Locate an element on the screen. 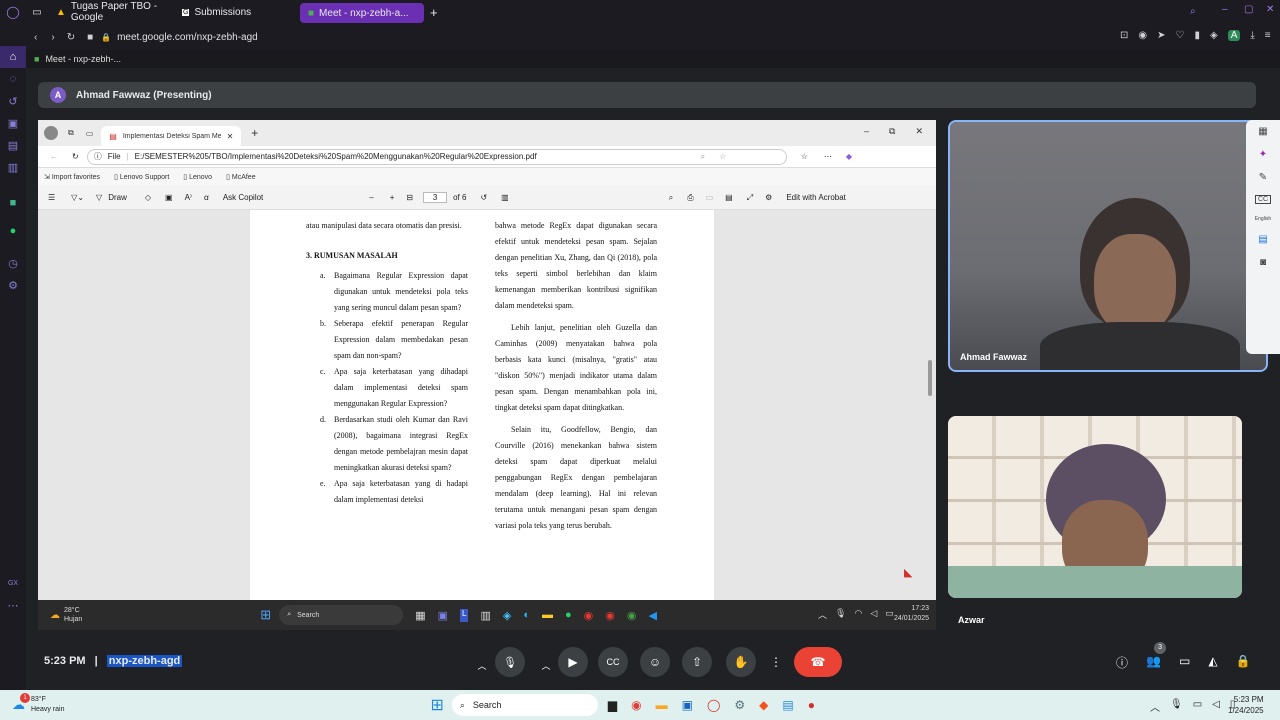 Image resolution: width=1280 pixels, height=720 pixels. end-call-button: ☎ is located at coordinates (818, 662).